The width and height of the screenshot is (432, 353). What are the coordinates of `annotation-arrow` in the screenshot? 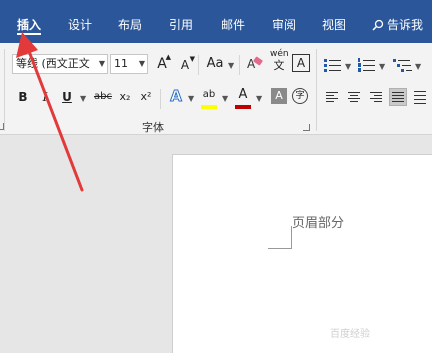 It's located at (50, 112).